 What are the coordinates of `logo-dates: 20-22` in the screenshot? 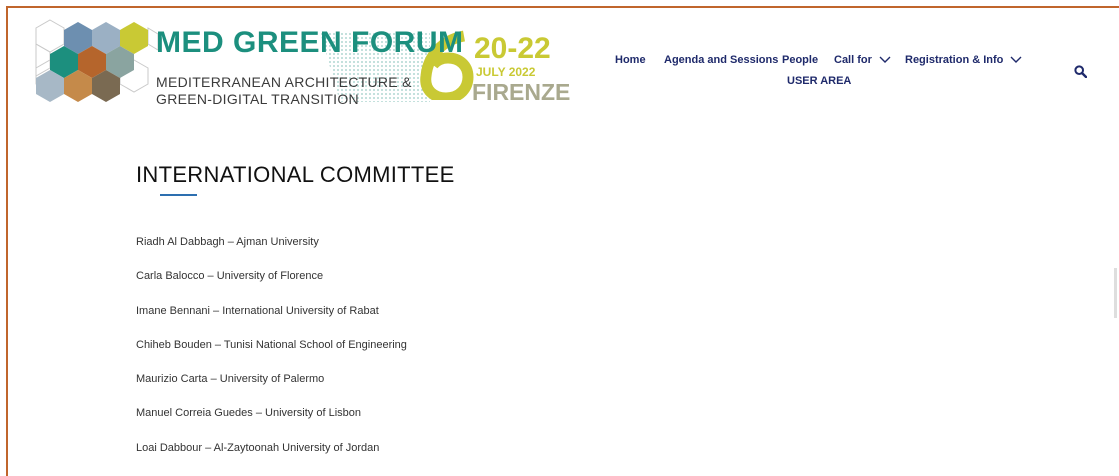 It's located at (512, 48).